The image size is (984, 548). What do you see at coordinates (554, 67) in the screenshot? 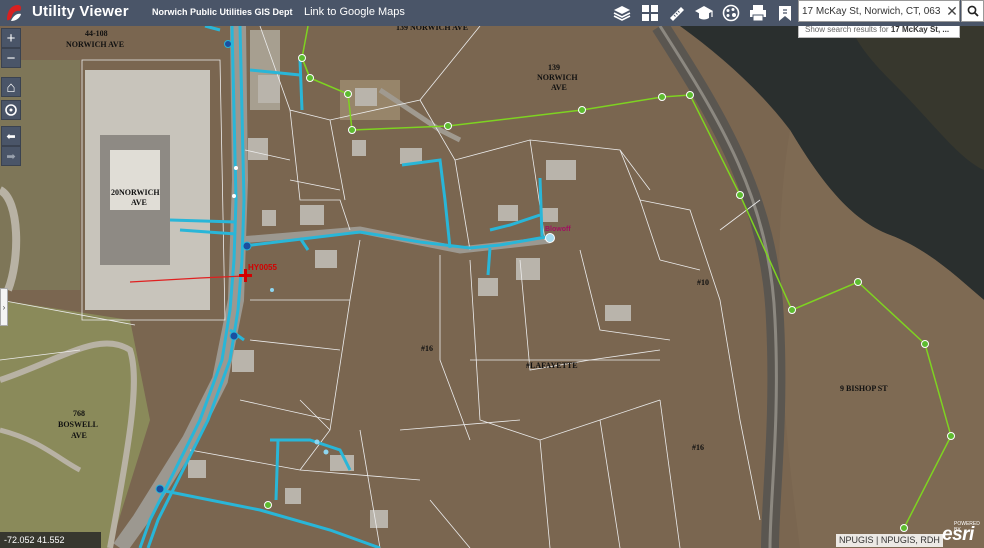
I see `map-label: 139` at bounding box center [554, 67].